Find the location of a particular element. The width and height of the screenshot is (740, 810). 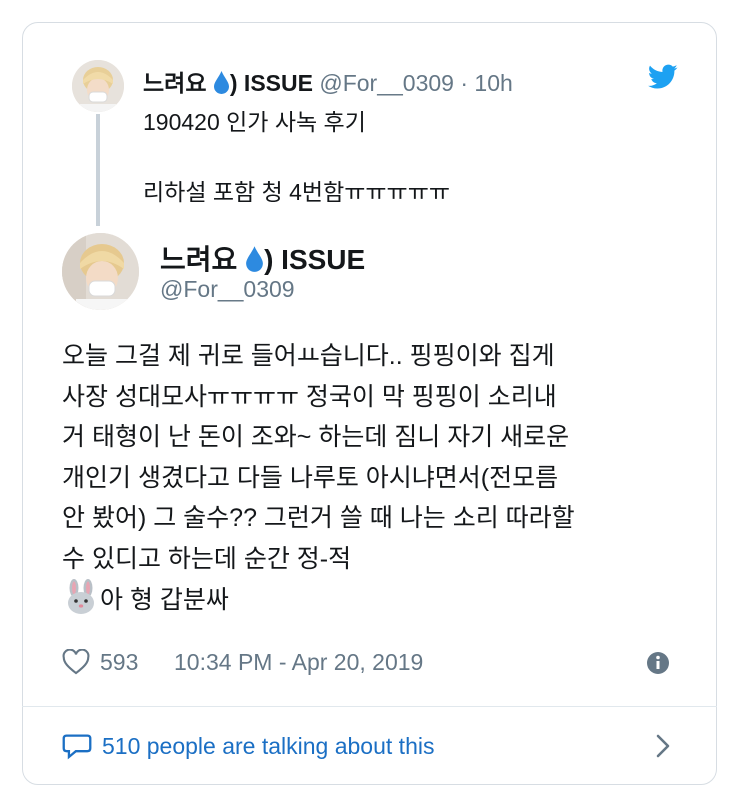

quoted-text-line-2: 리하설 포함 청 4번함ㅠㅠㅠㅠㅠ is located at coordinates (297, 192).